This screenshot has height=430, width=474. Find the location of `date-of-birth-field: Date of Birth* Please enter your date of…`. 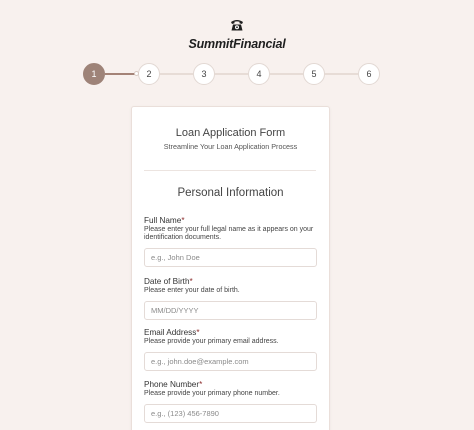

date-of-birth-field: Date of Birth* Please enter your date of… is located at coordinates (231, 298).